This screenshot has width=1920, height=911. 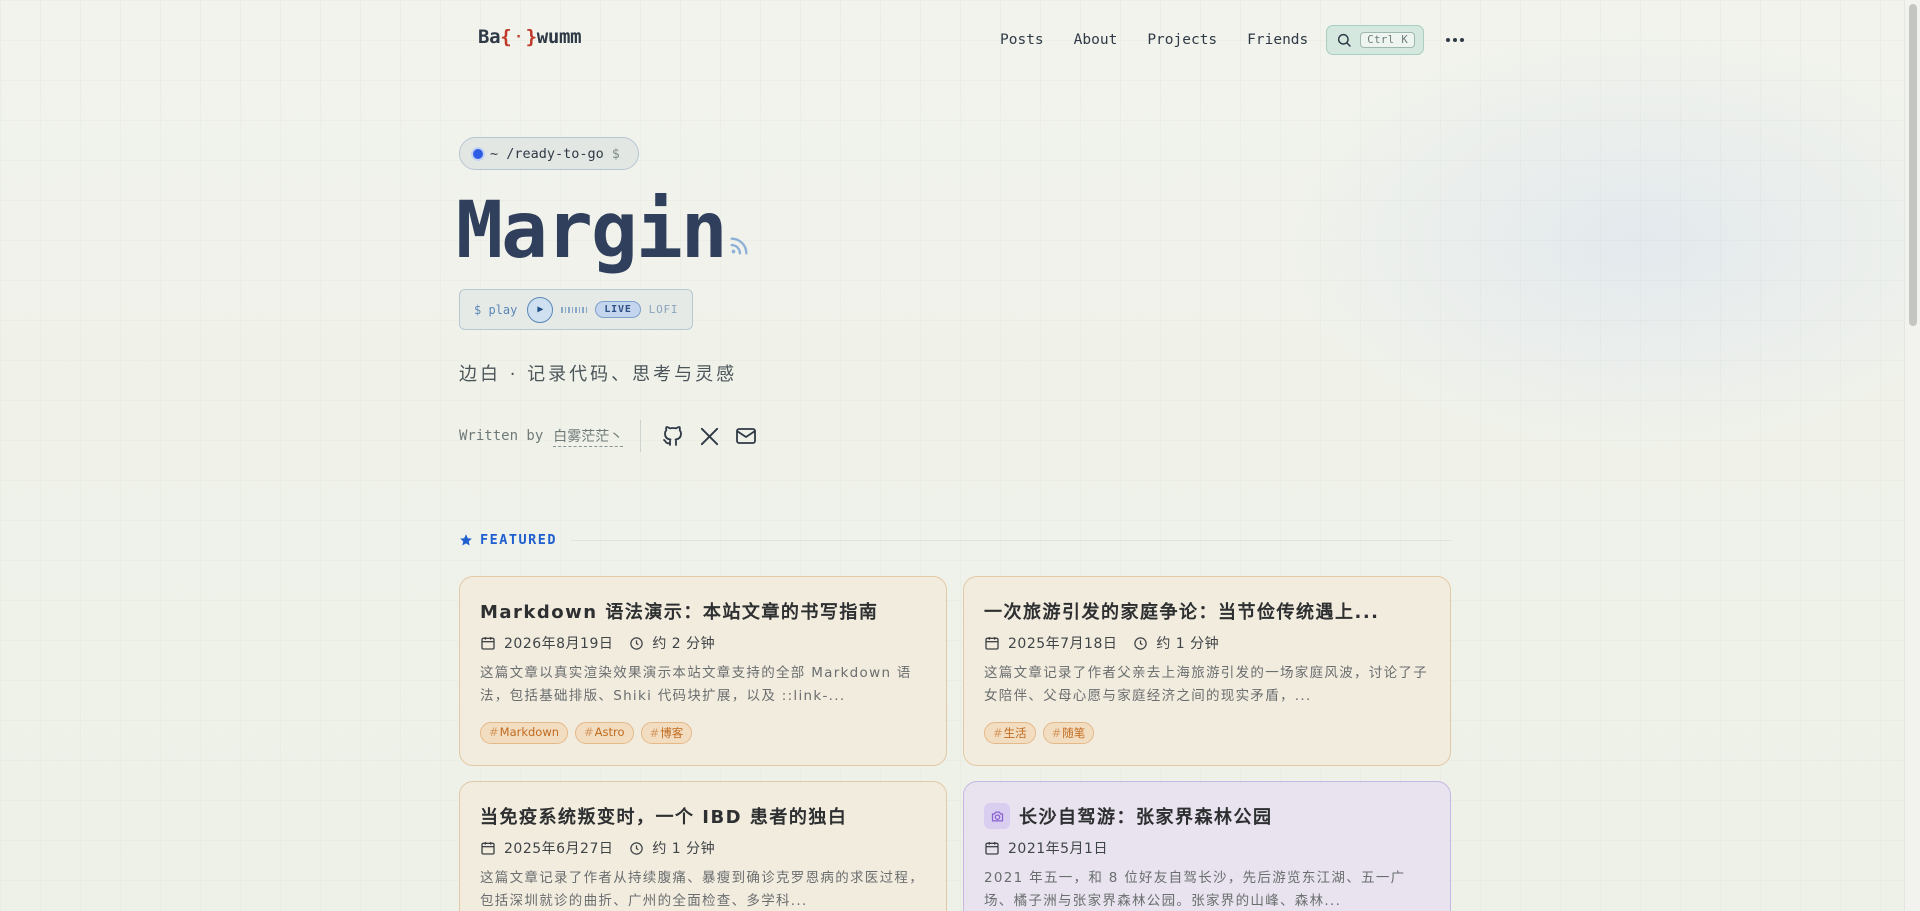 I want to click on author-link: 白雾茫茫丶, so click(x=588, y=436).